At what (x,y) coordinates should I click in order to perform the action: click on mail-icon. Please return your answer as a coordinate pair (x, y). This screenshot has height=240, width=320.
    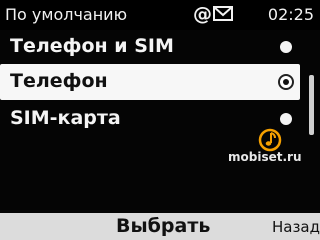
    Looking at the image, I should click on (223, 13).